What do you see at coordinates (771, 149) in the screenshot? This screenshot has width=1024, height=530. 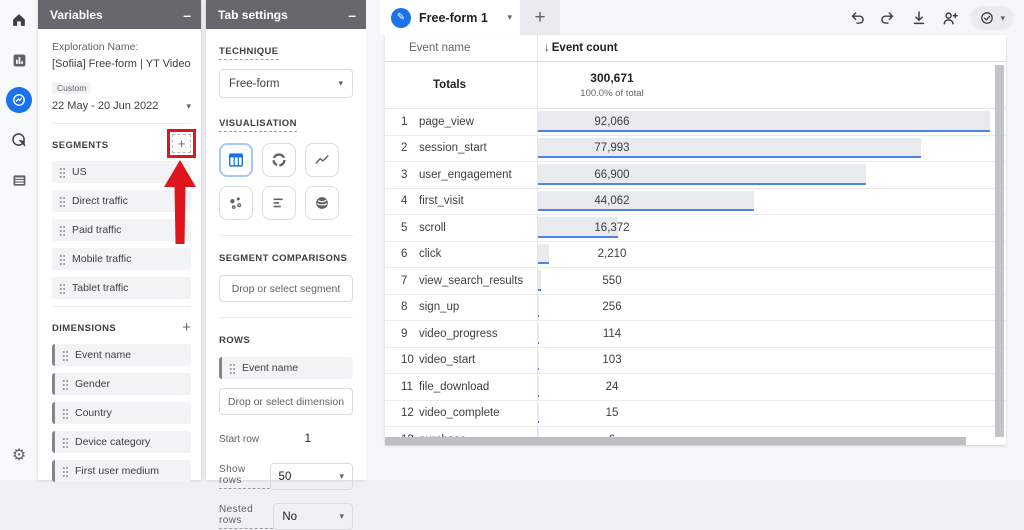 I see `event-count-cell: 77,993` at bounding box center [771, 149].